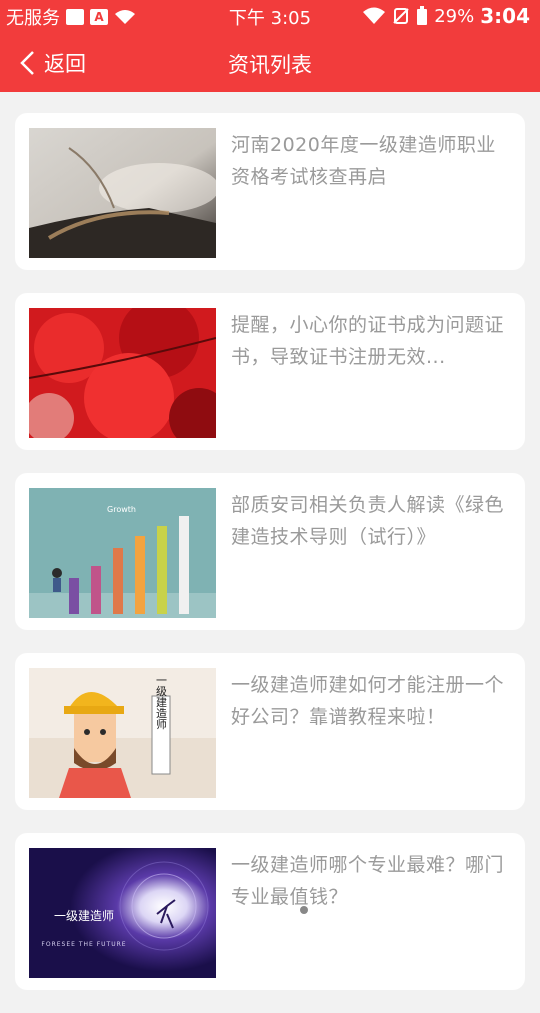 This screenshot has height=1013, width=540. What do you see at coordinates (374, 15) in the screenshot?
I see `wifi-signal-icon` at bounding box center [374, 15].